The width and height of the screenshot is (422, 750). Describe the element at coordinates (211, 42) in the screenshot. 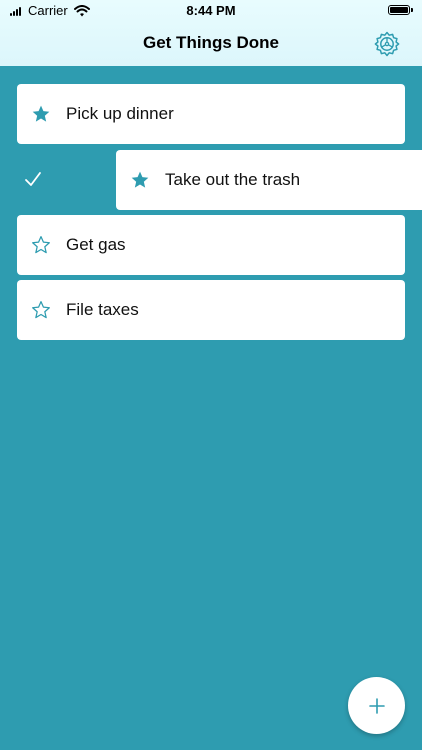

I see `page-title: Get Things Done` at that location.